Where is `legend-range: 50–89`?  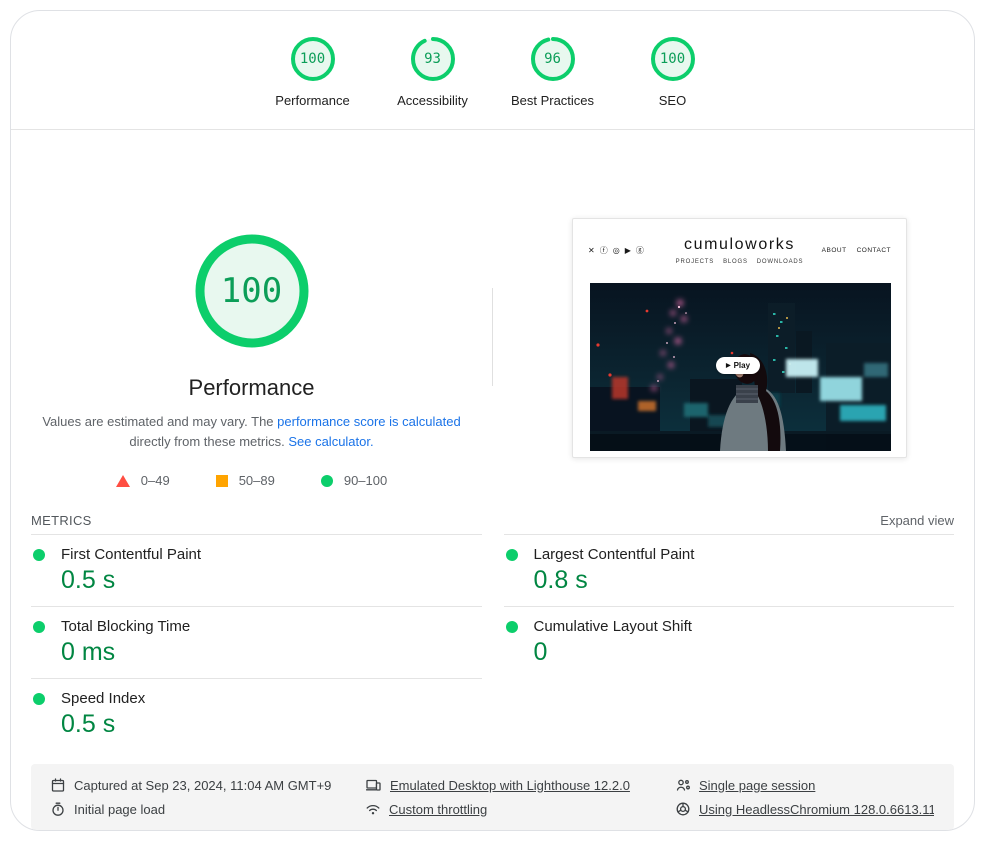 legend-range: 50–89 is located at coordinates (256, 481).